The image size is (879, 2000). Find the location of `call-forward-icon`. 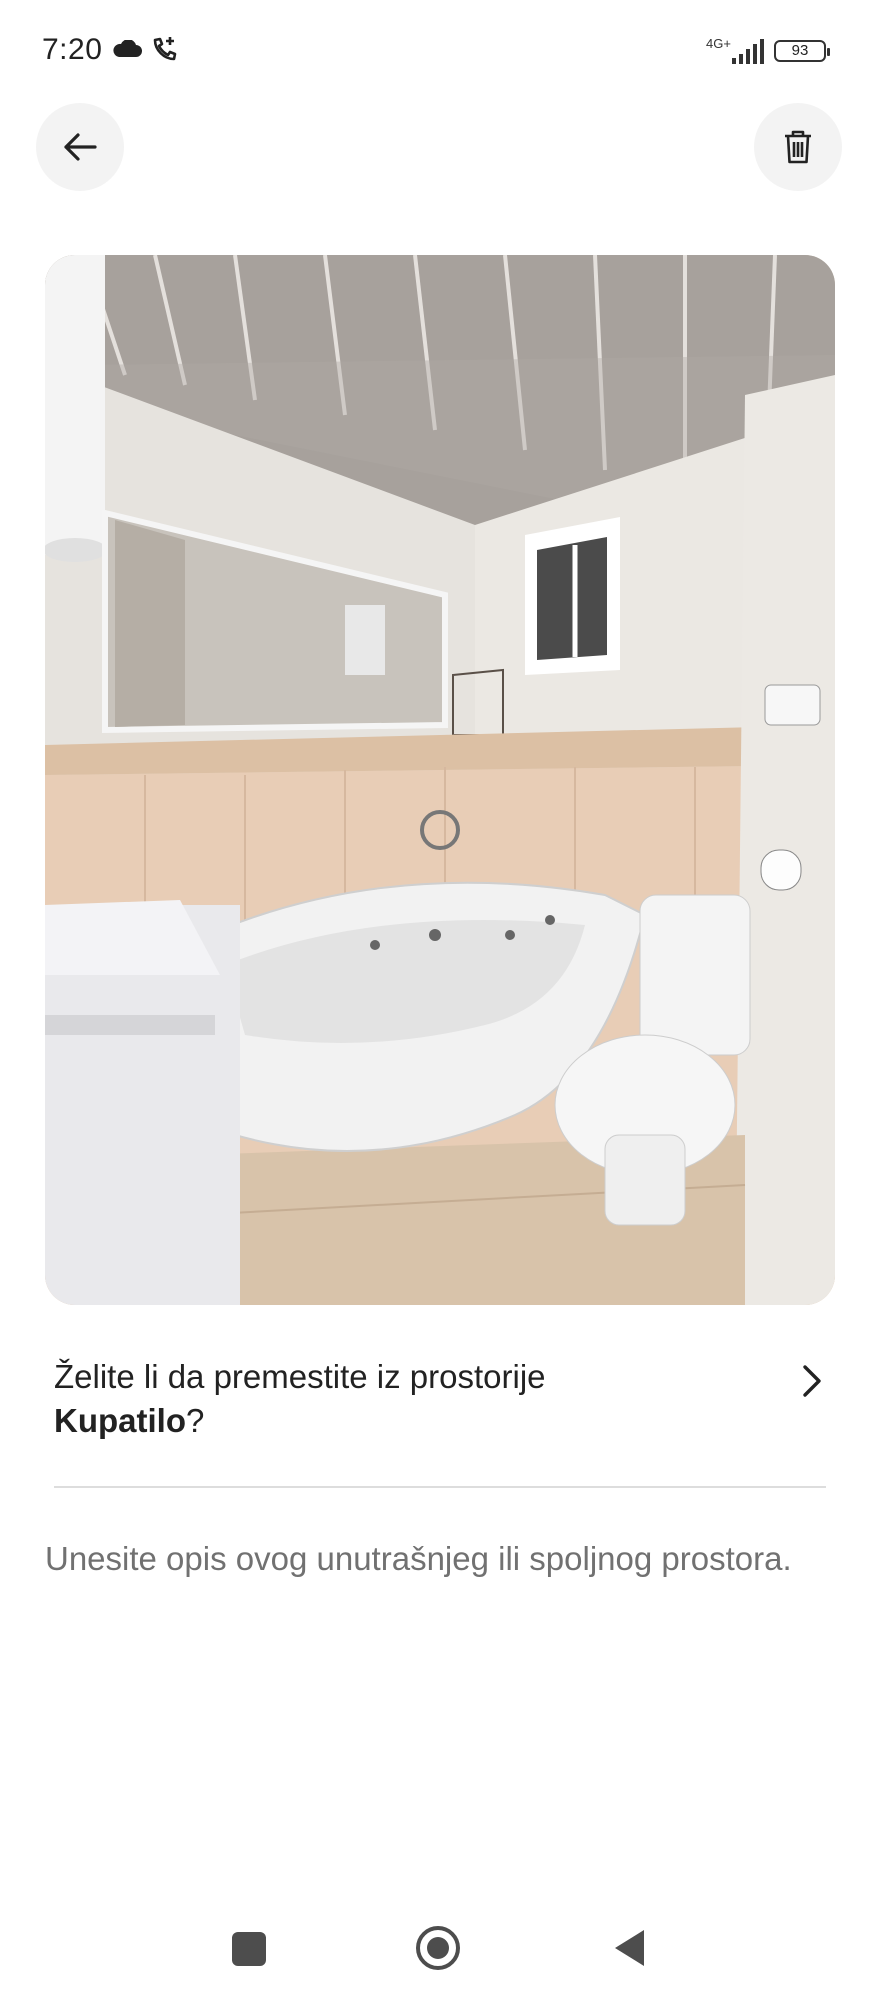

call-forward-icon is located at coordinates (165, 49).